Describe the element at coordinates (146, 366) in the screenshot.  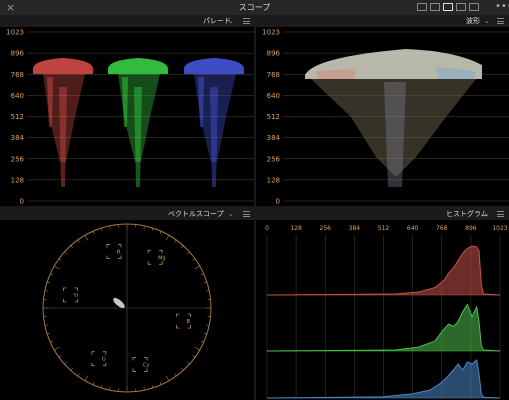
I see `vector-target-label: Cy` at that location.